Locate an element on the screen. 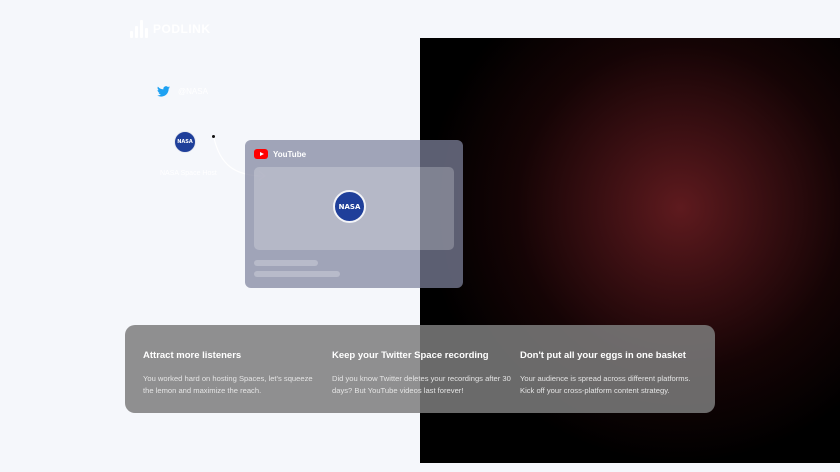  speaker-avatar: NASA is located at coordinates (185, 142).